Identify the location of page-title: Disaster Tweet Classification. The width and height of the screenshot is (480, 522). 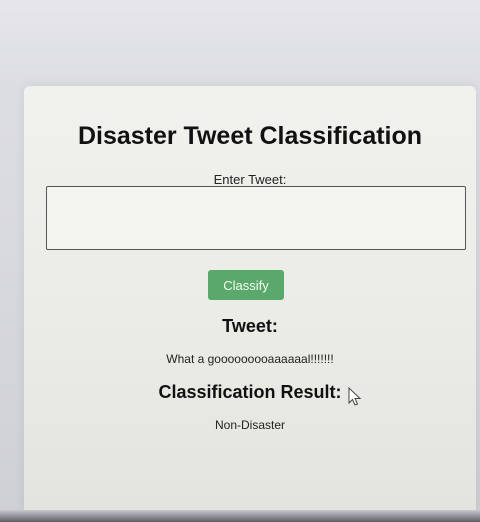
(250, 136).